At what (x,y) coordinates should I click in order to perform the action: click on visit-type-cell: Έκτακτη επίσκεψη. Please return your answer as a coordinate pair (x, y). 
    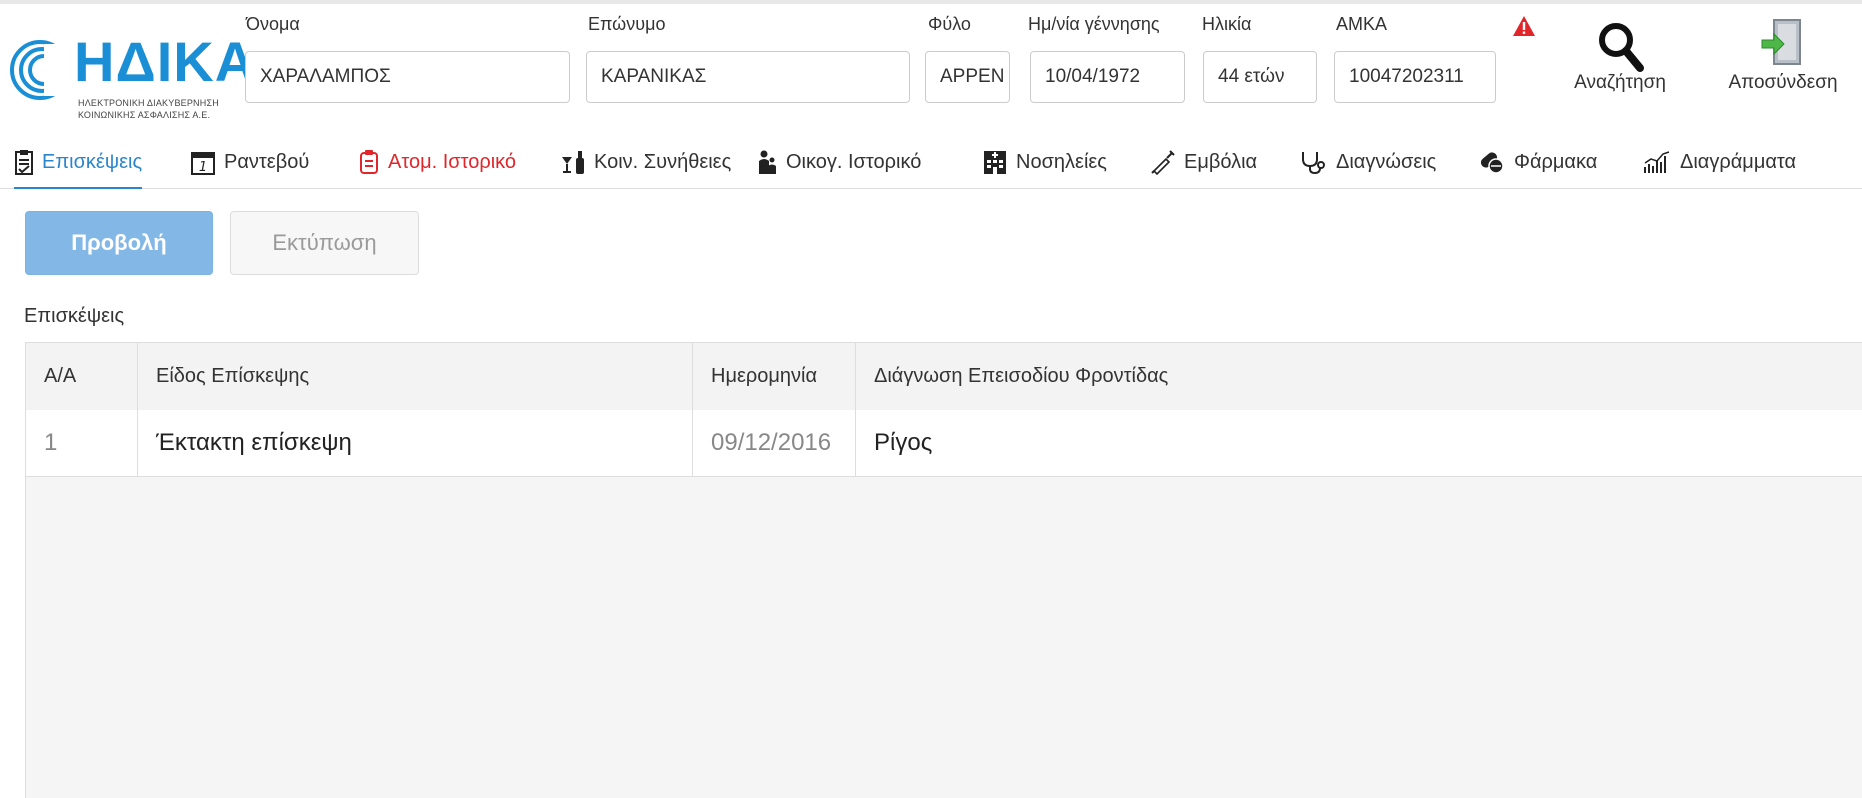
    Looking at the image, I should click on (415, 443).